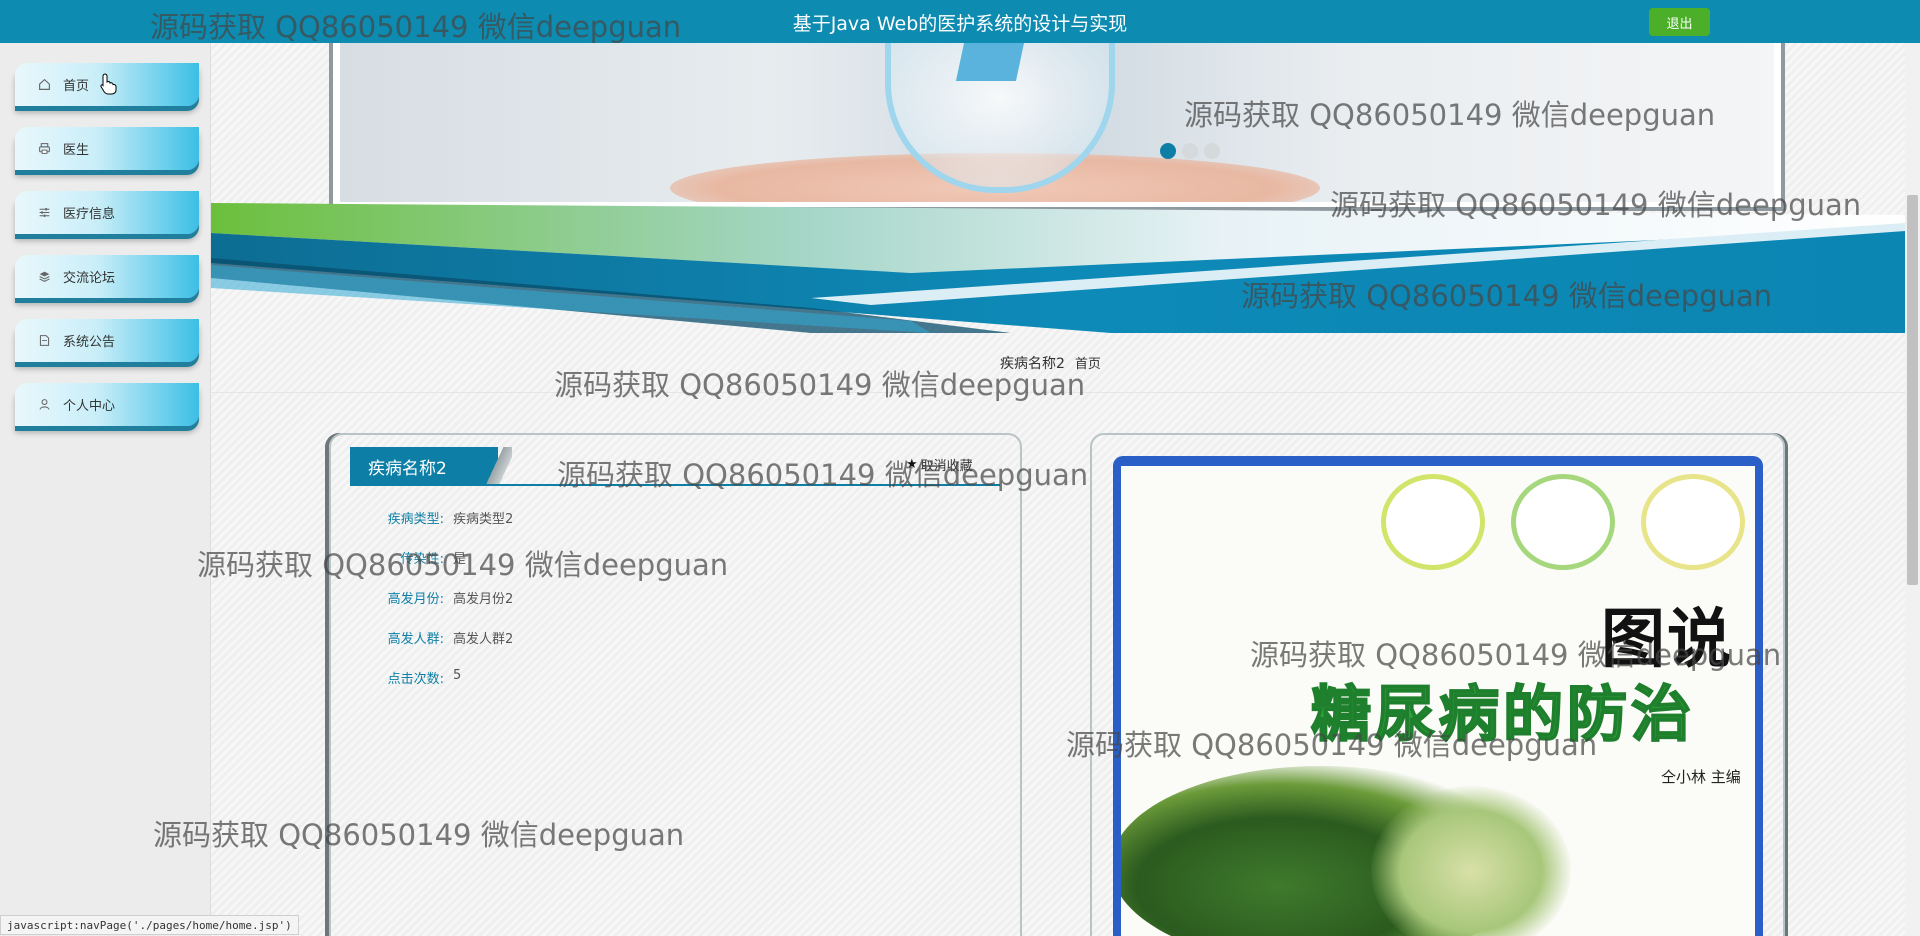 The width and height of the screenshot is (1920, 936). Describe the element at coordinates (89, 278) in the screenshot. I see `sidebar-item-label: 交流论坛` at that location.